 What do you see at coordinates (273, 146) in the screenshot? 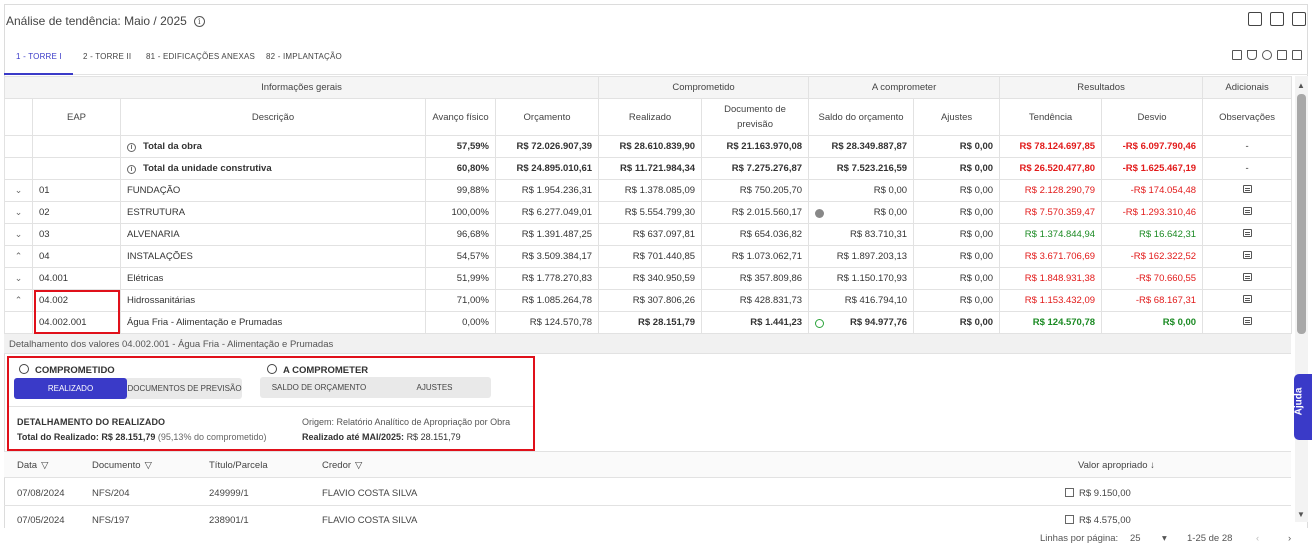
I see `descricao-cell: i Total da obra` at bounding box center [273, 146].